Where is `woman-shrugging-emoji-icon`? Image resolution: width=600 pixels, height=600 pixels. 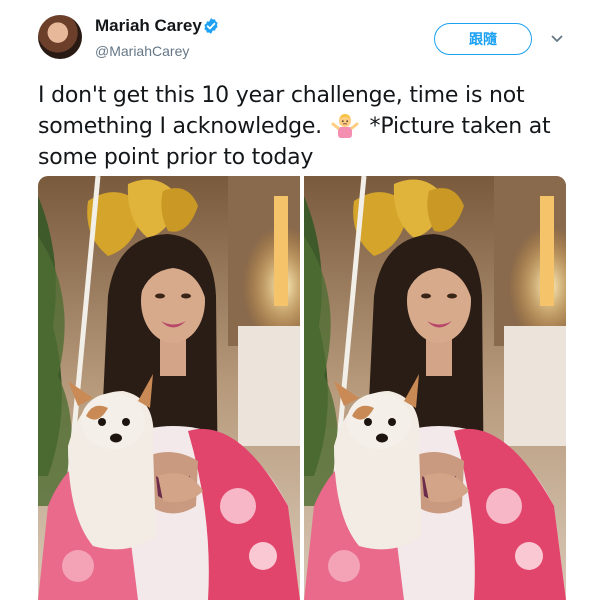
woman-shrugging-emoji-icon is located at coordinates (345, 126).